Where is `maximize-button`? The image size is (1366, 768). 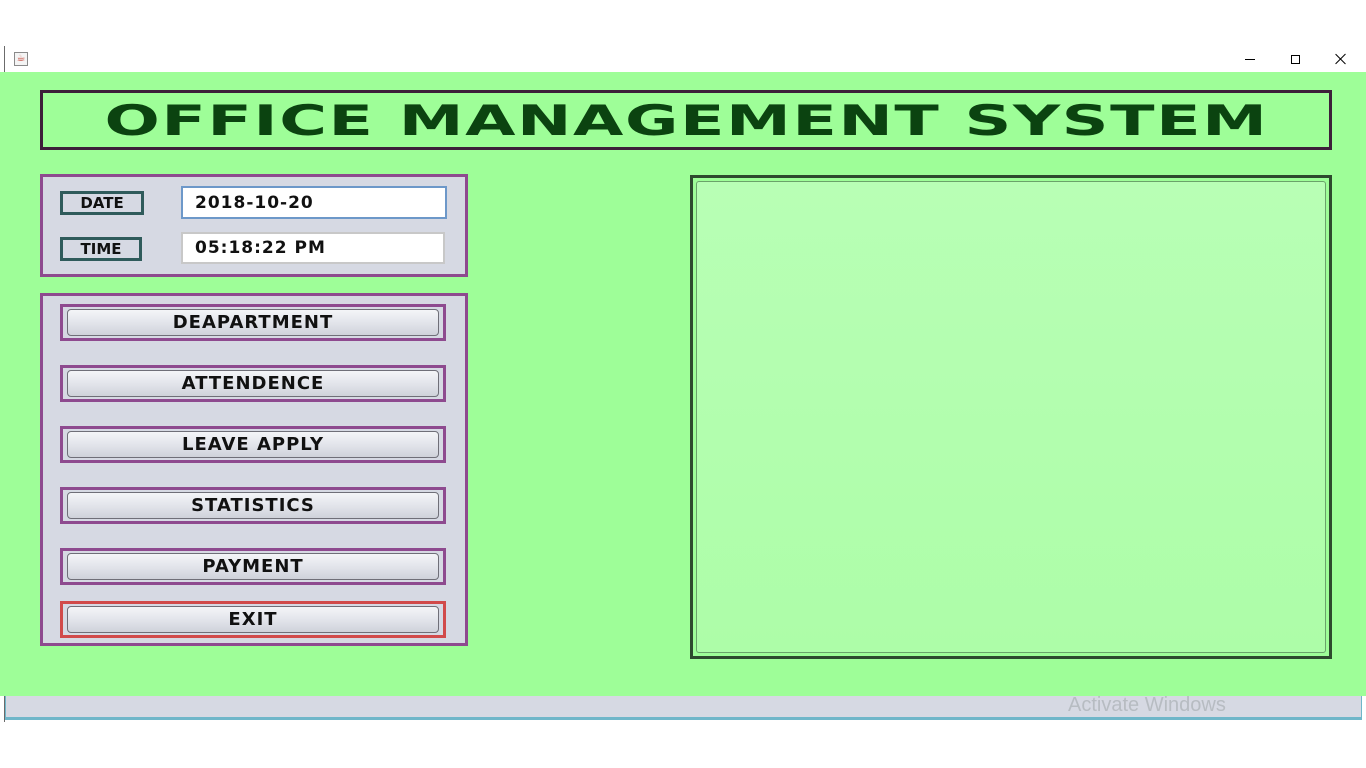
maximize-button is located at coordinates (1295, 59).